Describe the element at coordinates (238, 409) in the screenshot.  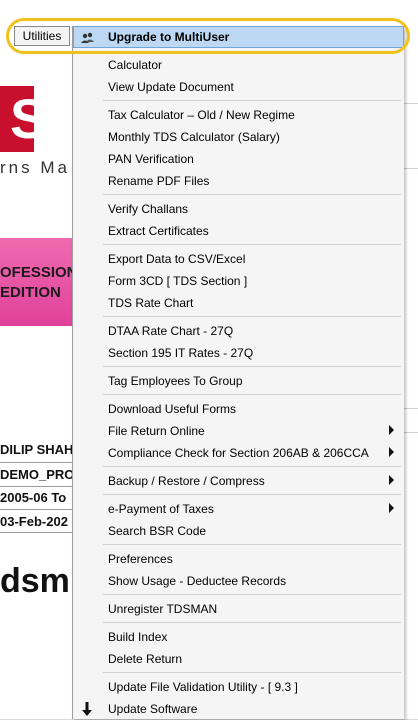
I see `menu-download-forms: Download Useful Forms` at that location.